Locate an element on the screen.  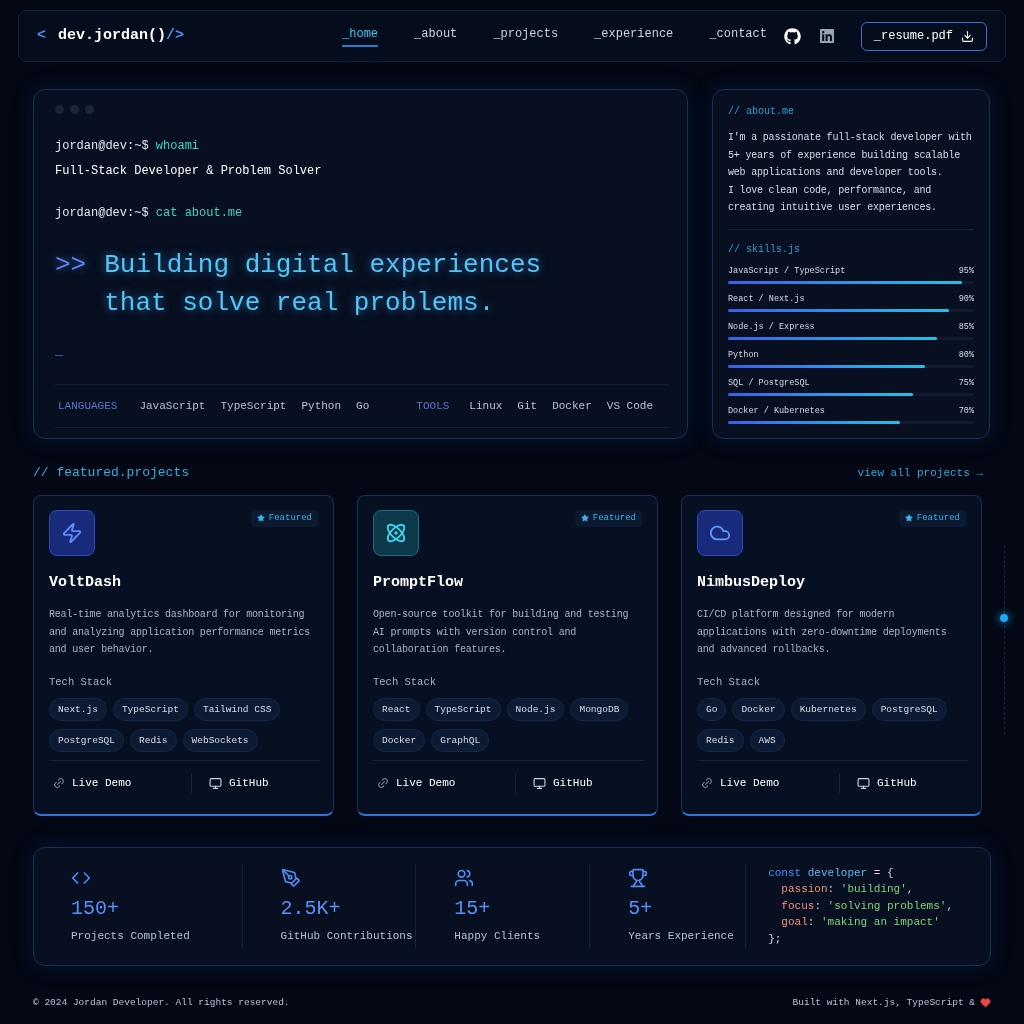
skill-name: React / Next.js is located at coordinates (766, 298).